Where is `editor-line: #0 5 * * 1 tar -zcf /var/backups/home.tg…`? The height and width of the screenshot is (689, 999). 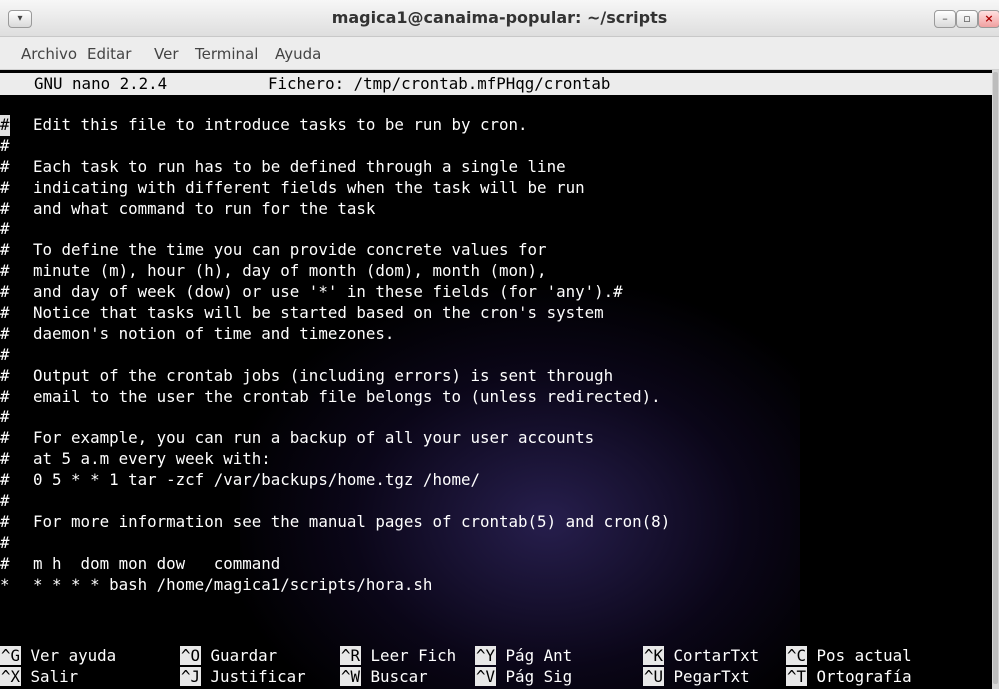 editor-line: #0 5 * * 1 tar -zcf /var/backups/home.tg… is located at coordinates (240, 480).